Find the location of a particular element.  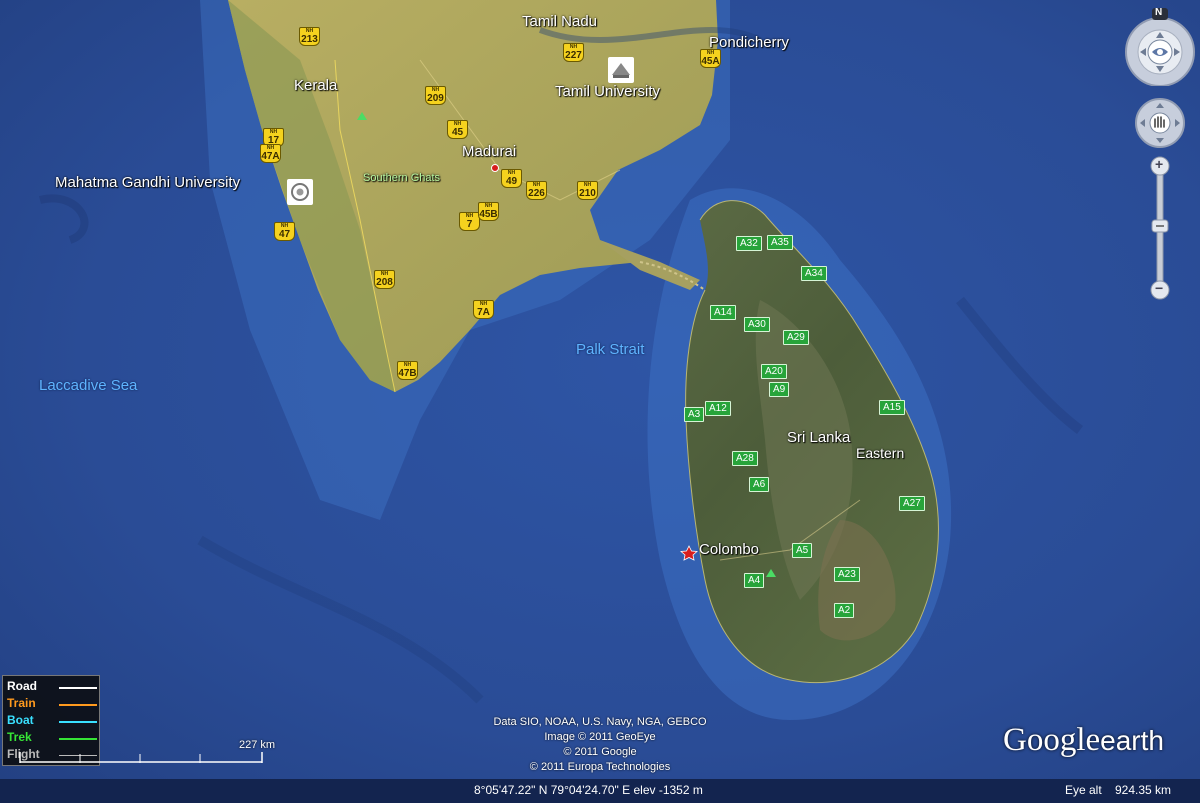

route-label: A5 is located at coordinates (802, 550).